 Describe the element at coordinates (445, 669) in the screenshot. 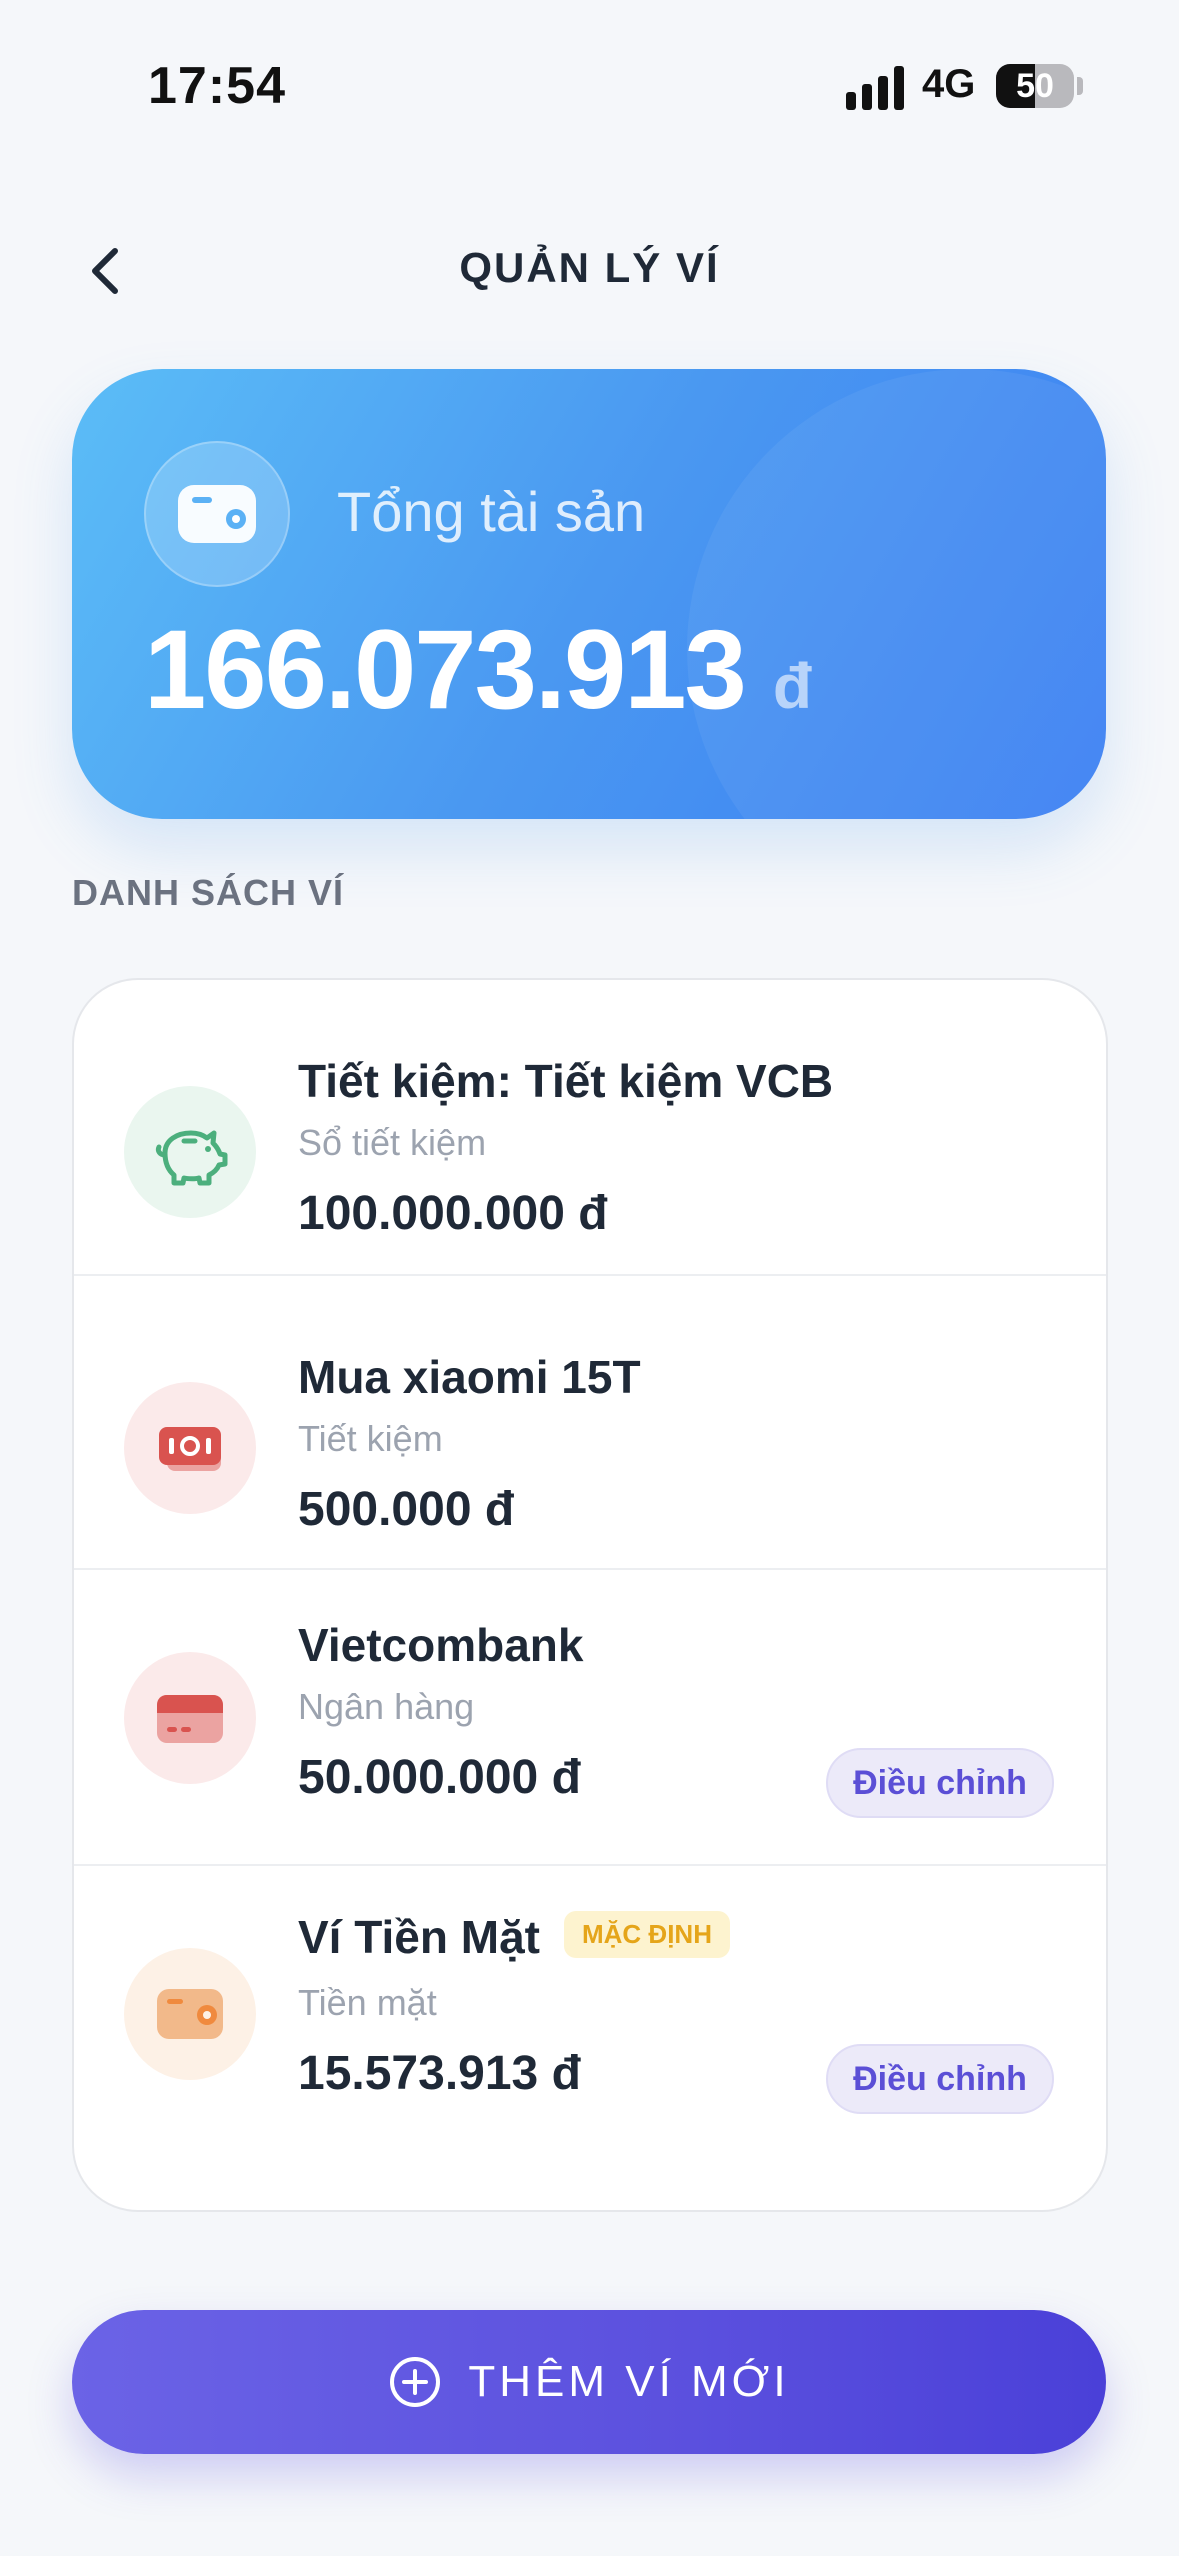

I see `total-amount: 166.073.913` at that location.